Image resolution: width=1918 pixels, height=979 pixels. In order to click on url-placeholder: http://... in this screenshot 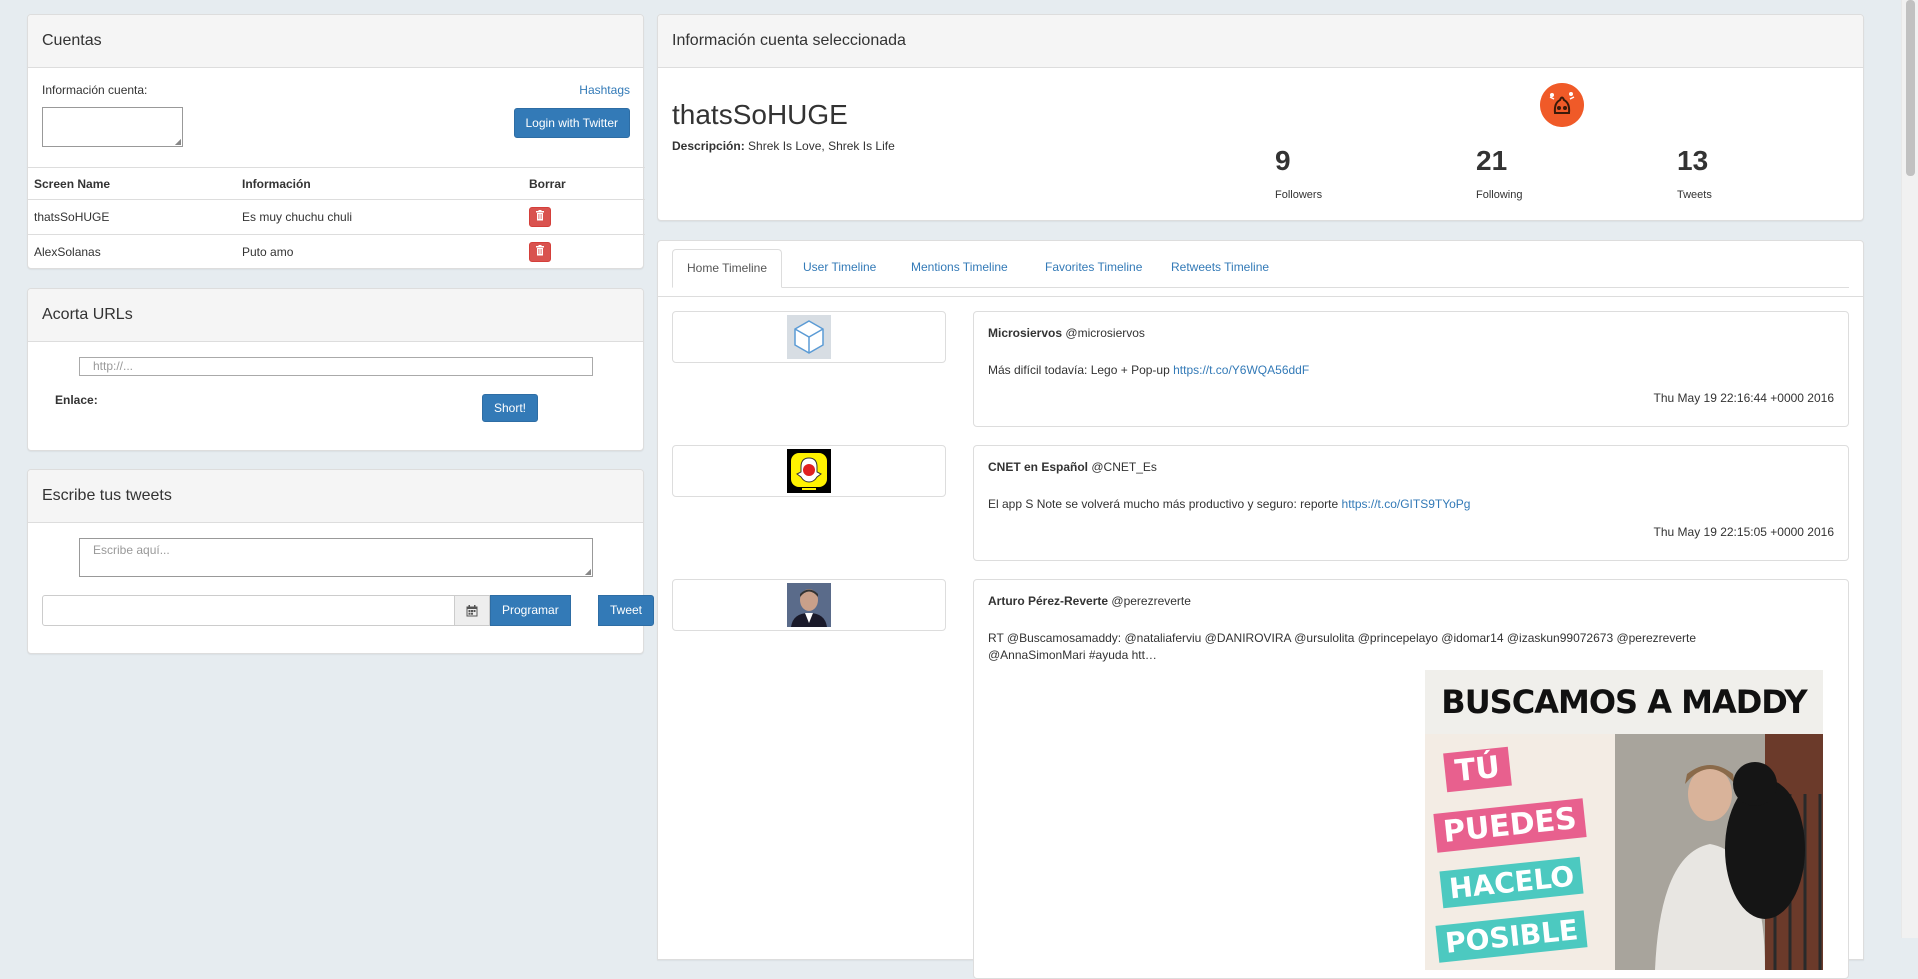, I will do `click(113, 366)`.